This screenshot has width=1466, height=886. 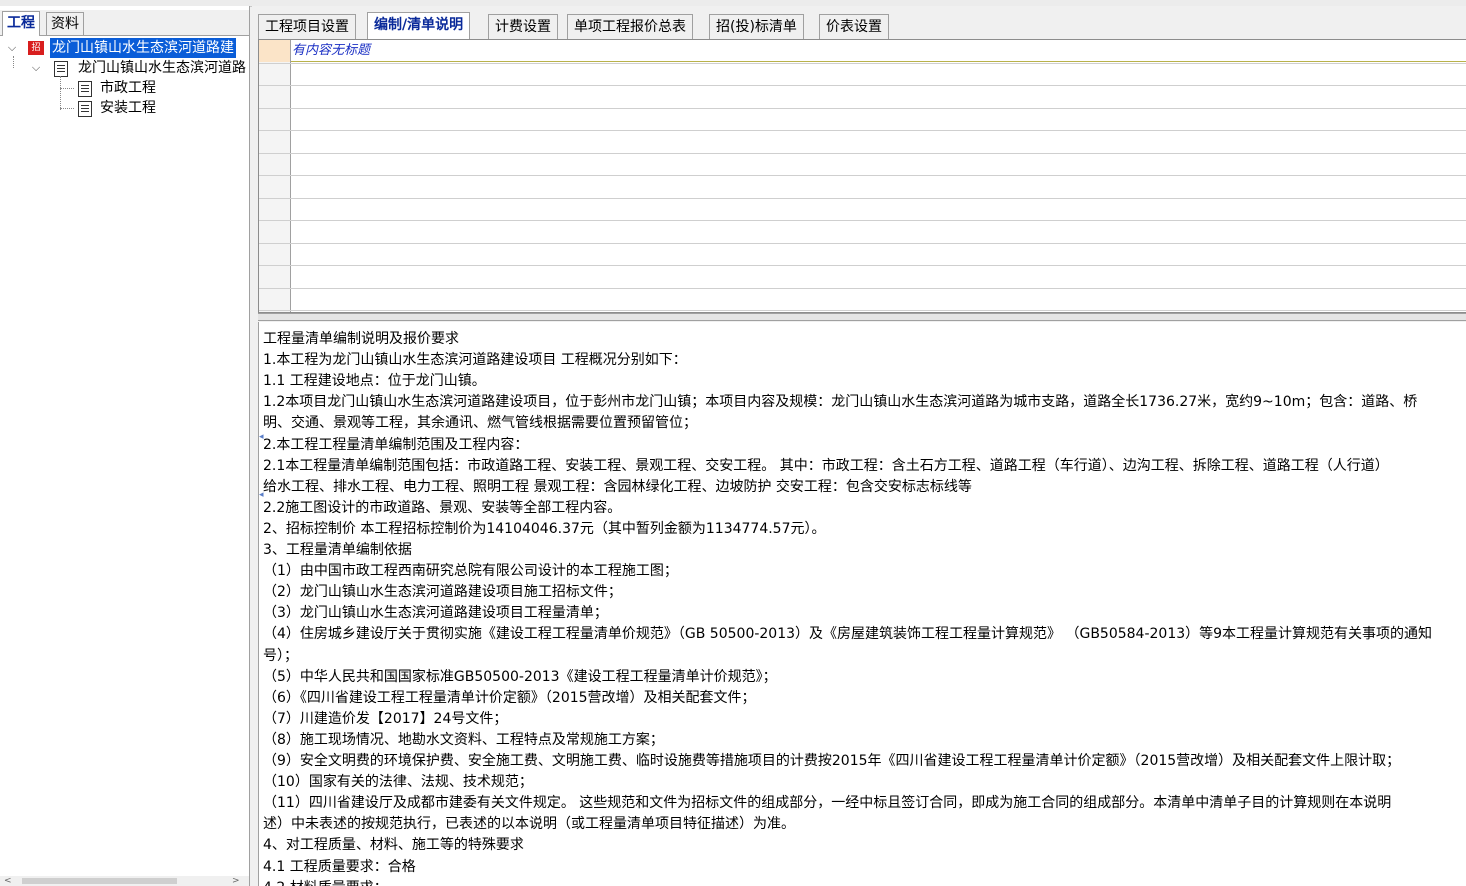 What do you see at coordinates (128, 108) in the screenshot?
I see `tree-leaf-label: 安装工程` at bounding box center [128, 108].